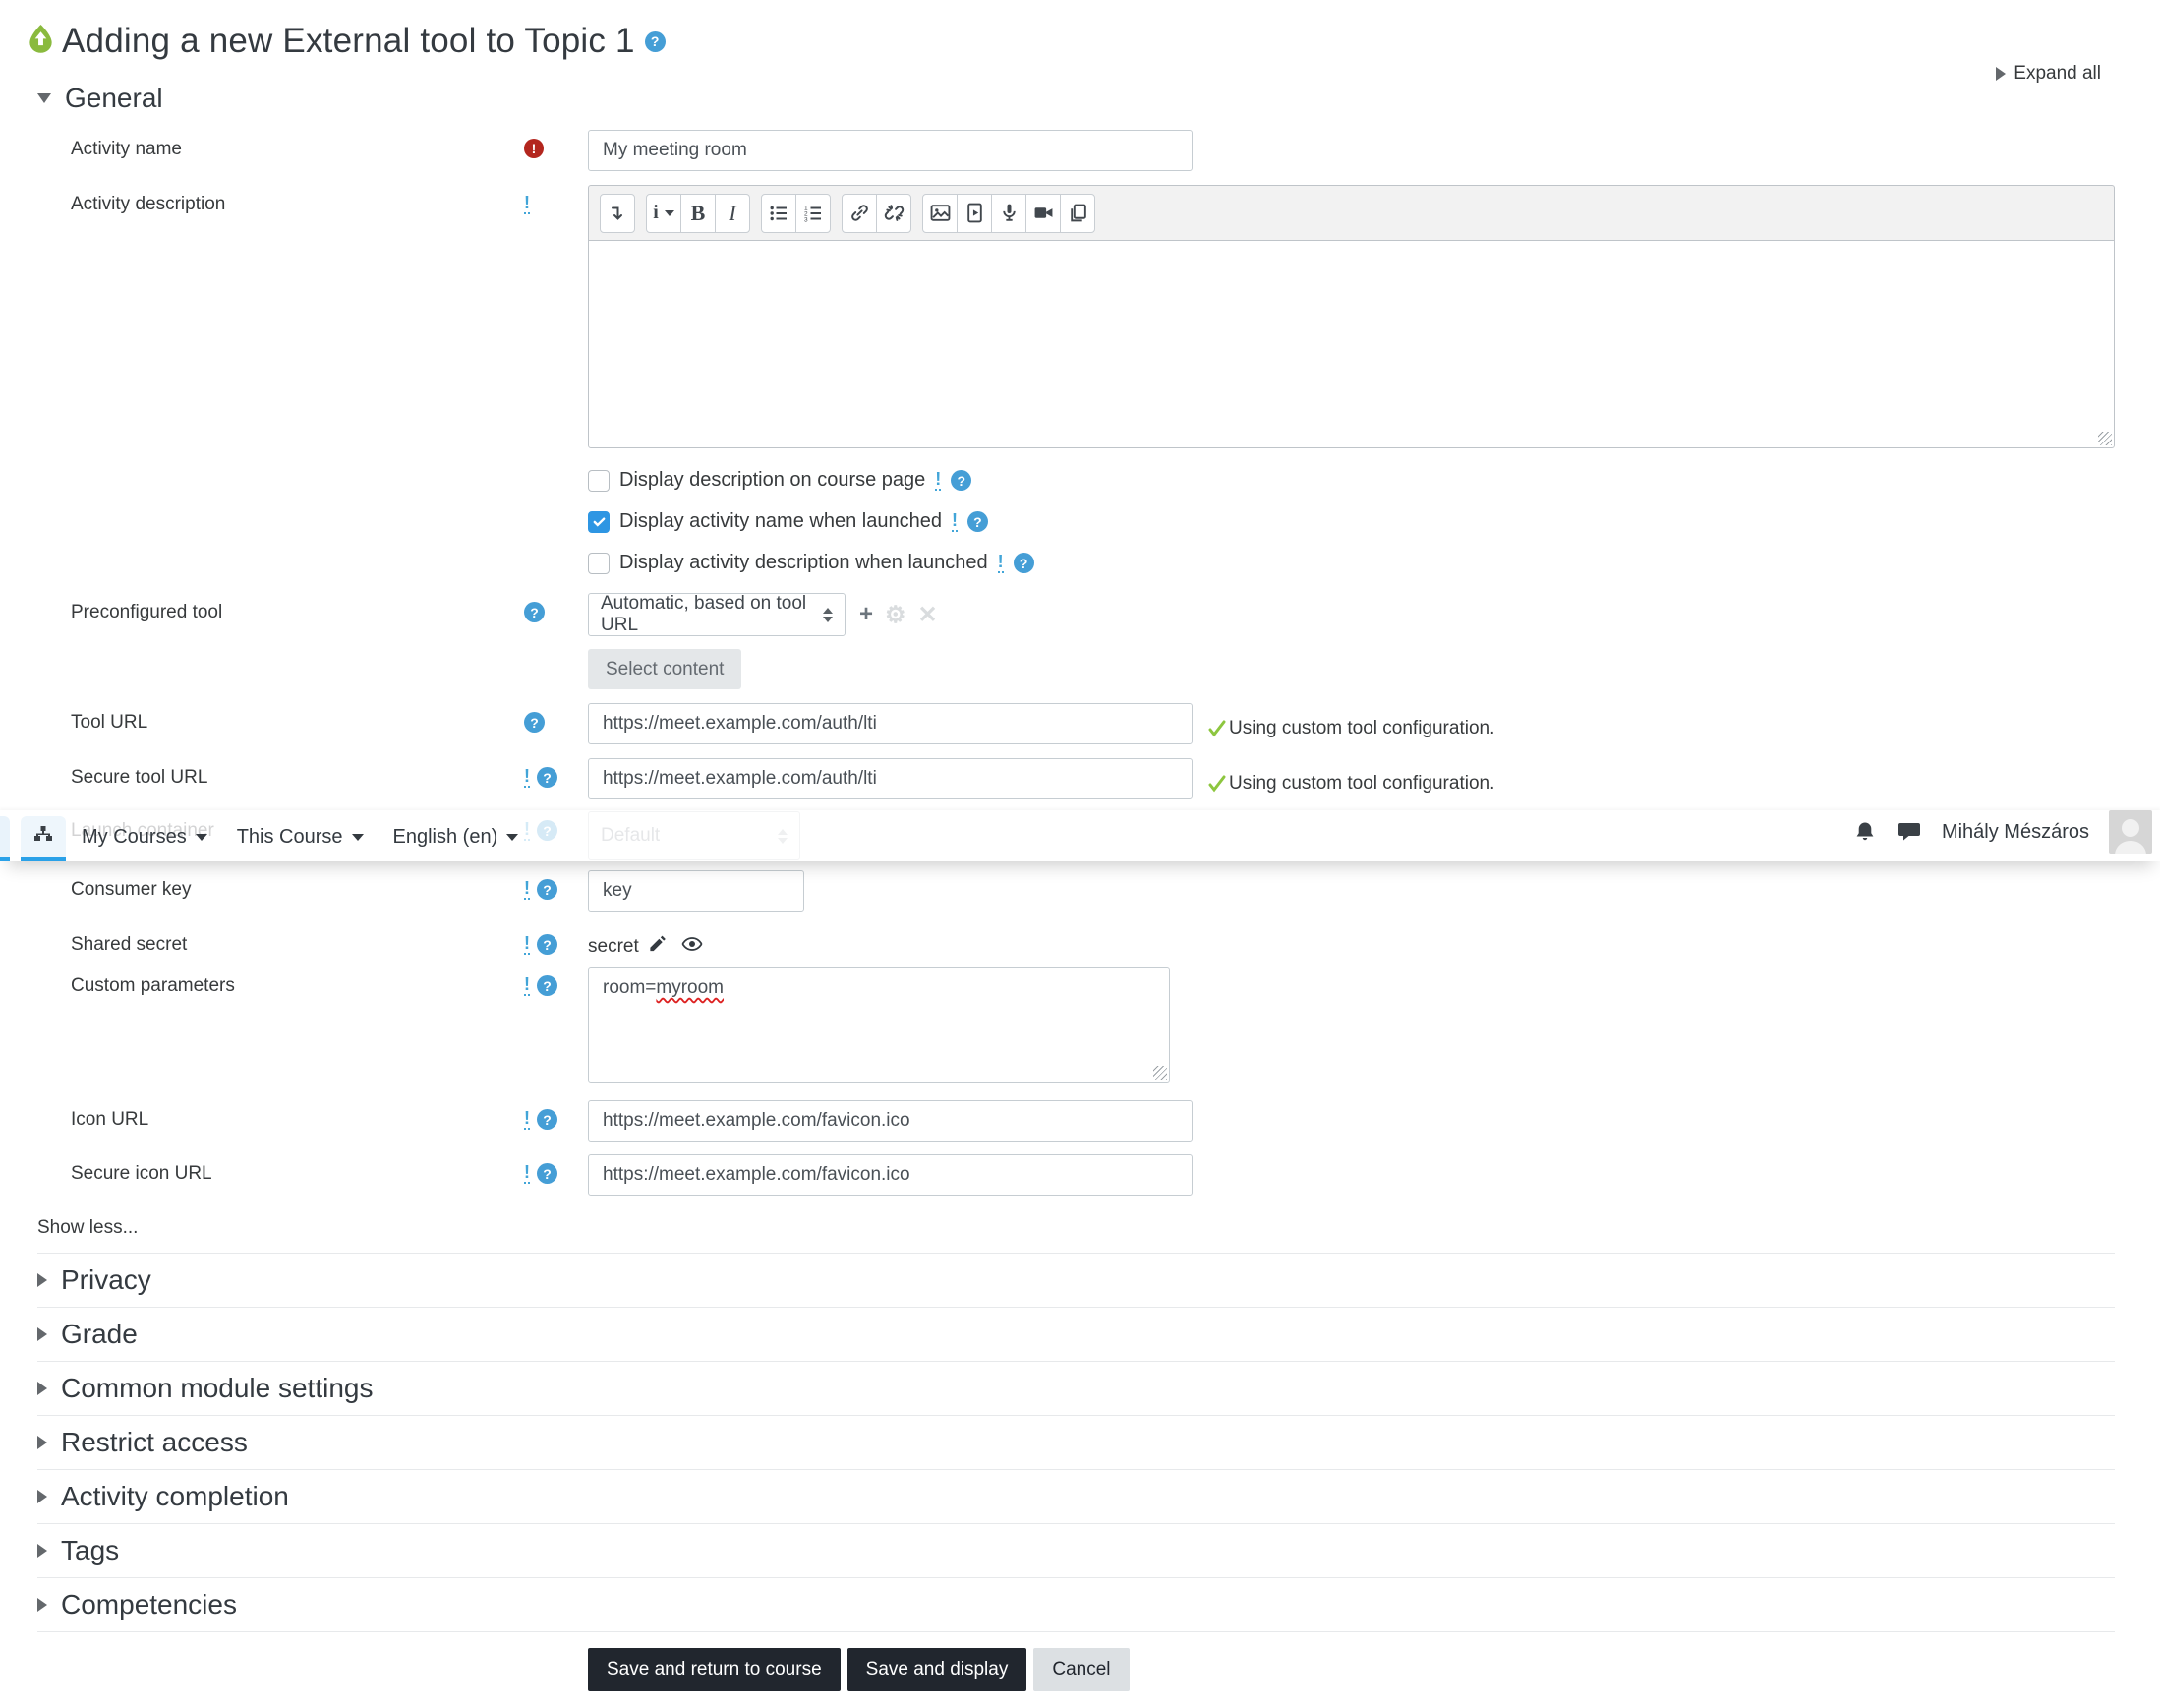  What do you see at coordinates (657, 947) in the screenshot?
I see `edit-pencil-icon` at bounding box center [657, 947].